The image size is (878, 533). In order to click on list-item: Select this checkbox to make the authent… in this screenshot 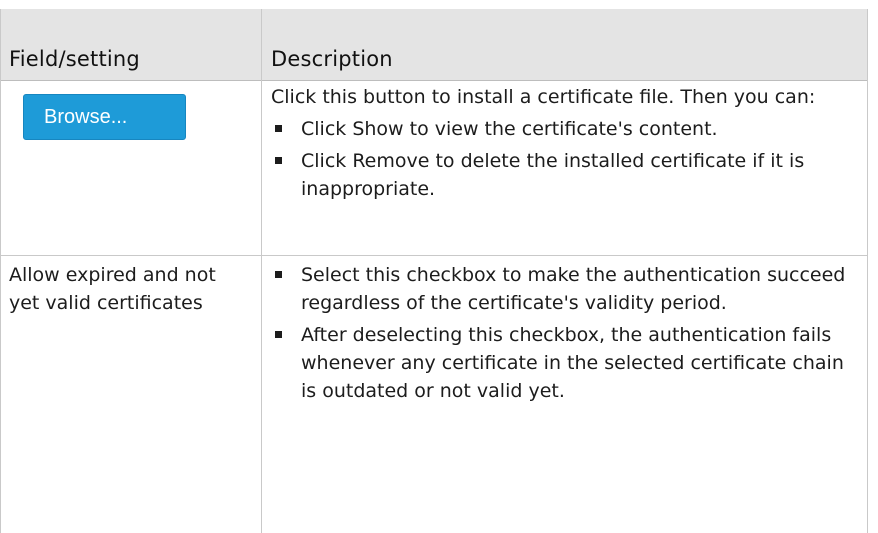, I will do `click(558, 289)`.